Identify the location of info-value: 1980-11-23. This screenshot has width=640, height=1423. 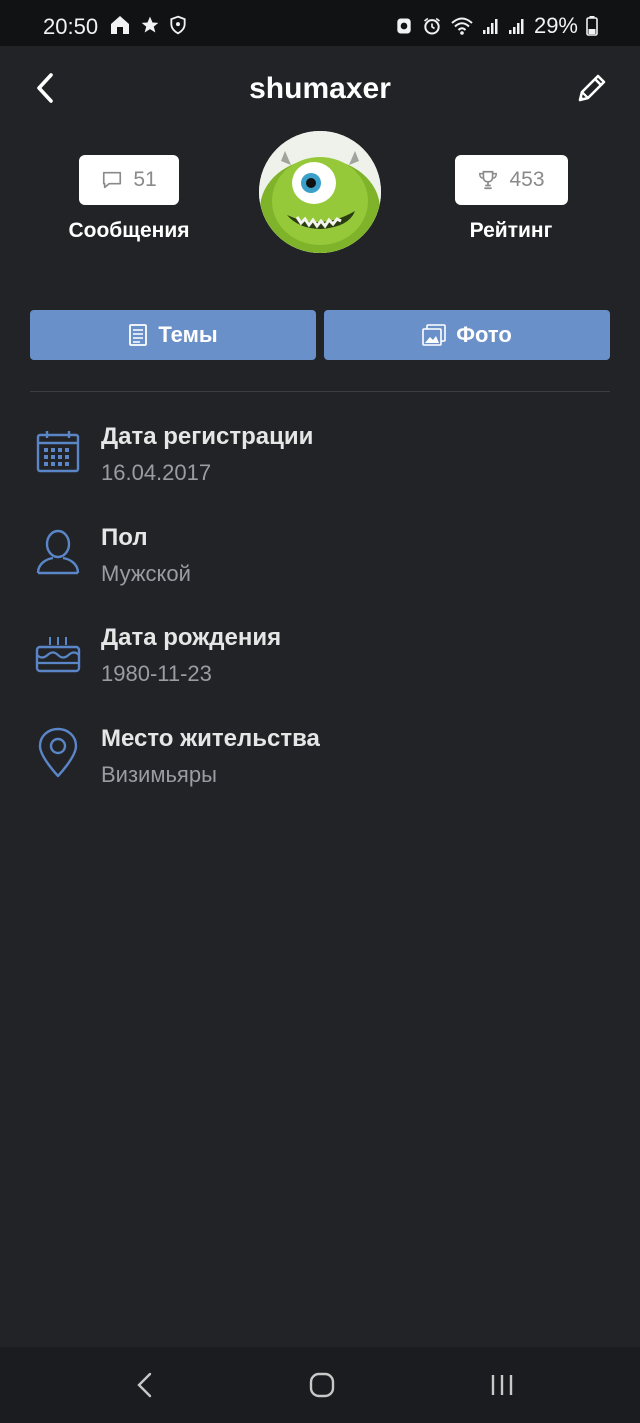
(156, 673).